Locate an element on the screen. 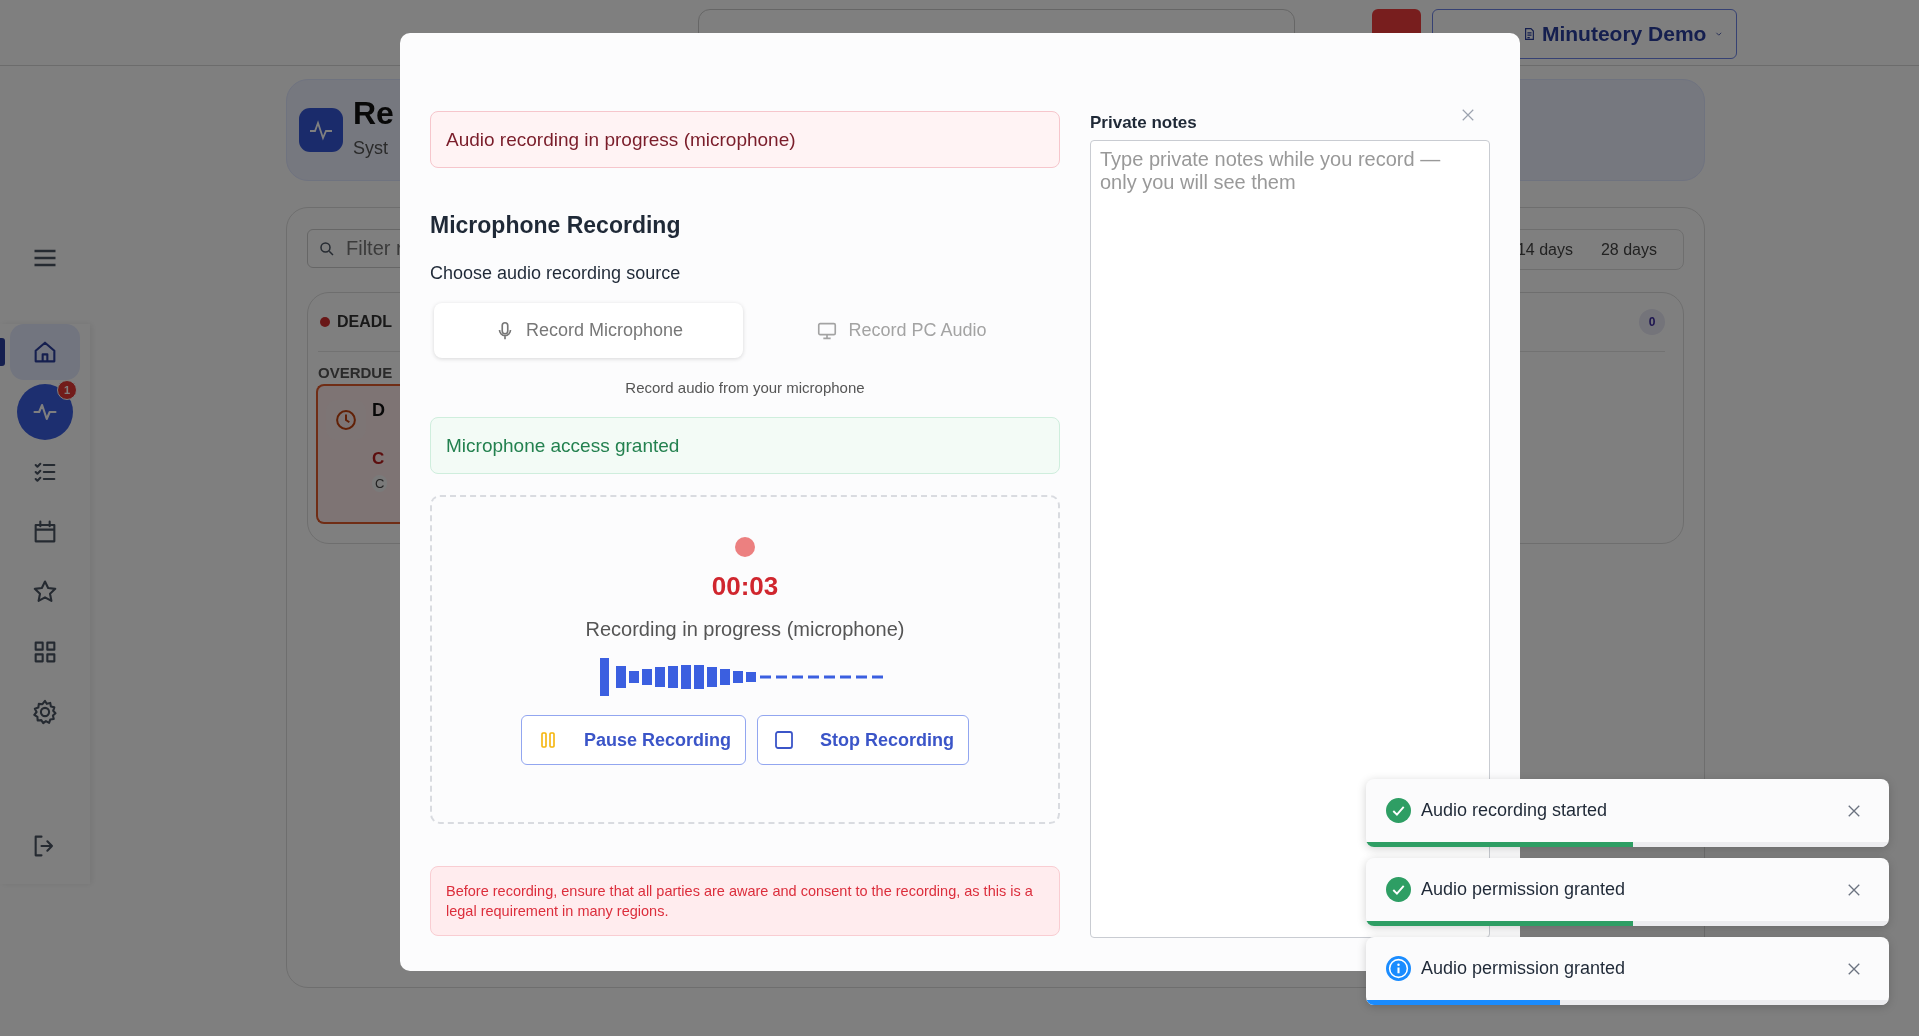 This screenshot has height=1036, width=1919. deadline-tag: C is located at coordinates (380, 483).